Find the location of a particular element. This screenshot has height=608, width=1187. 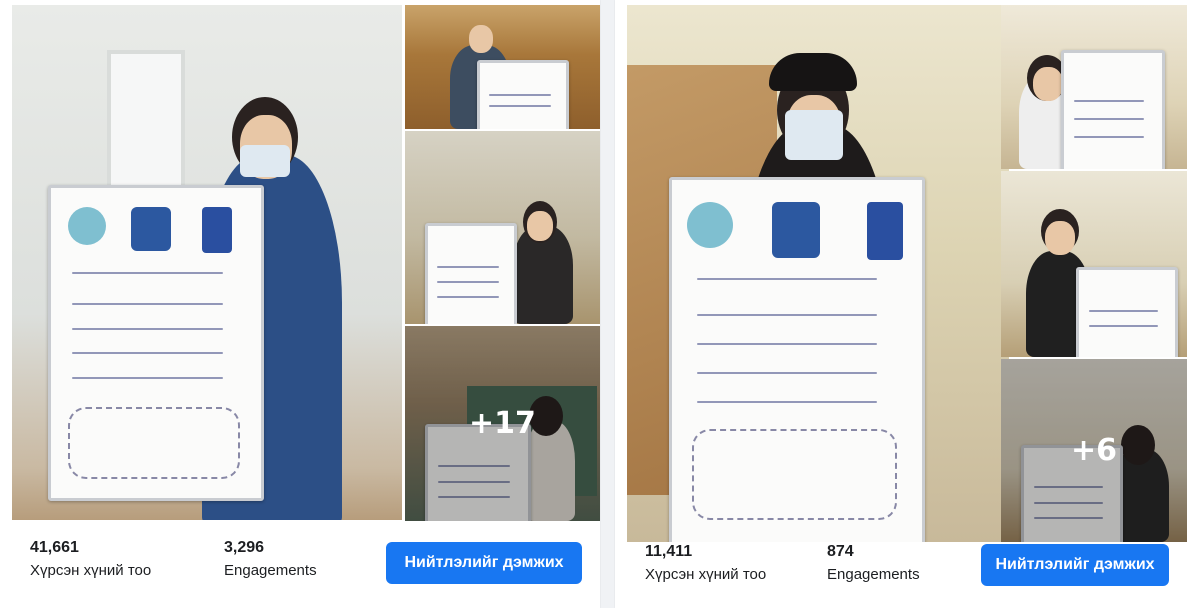

engagements-value: 874 is located at coordinates (840, 551).